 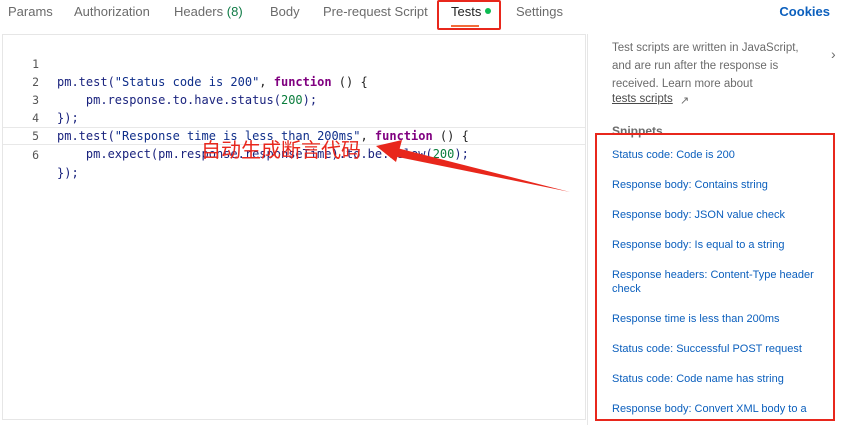 I want to click on tab-headers: Headers (8), so click(x=208, y=11).